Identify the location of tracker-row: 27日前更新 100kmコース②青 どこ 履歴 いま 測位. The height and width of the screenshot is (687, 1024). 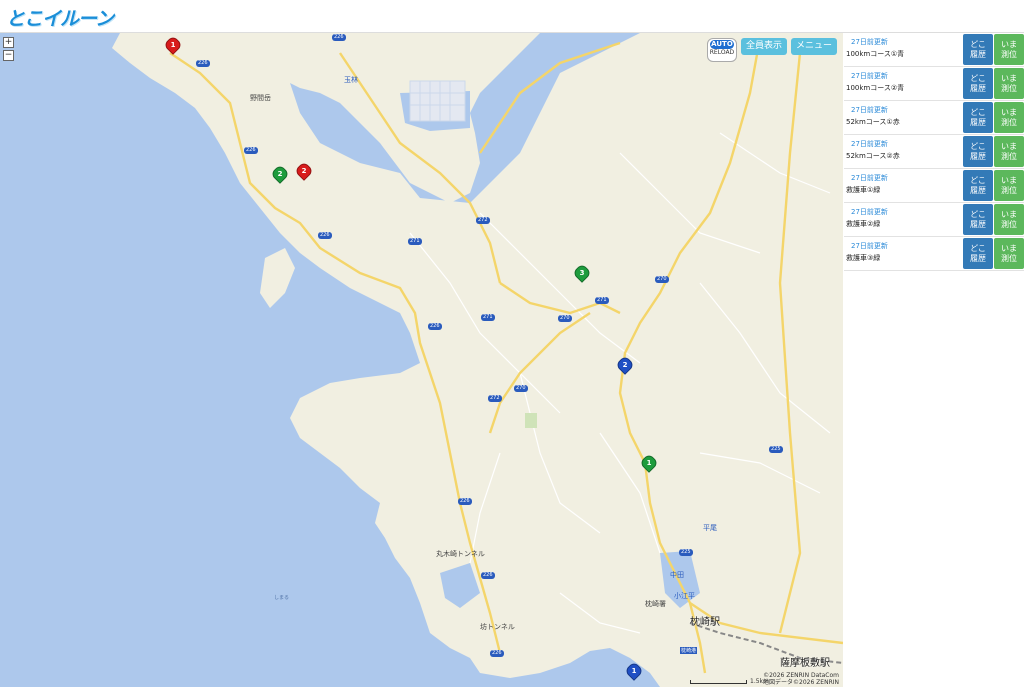
(934, 84).